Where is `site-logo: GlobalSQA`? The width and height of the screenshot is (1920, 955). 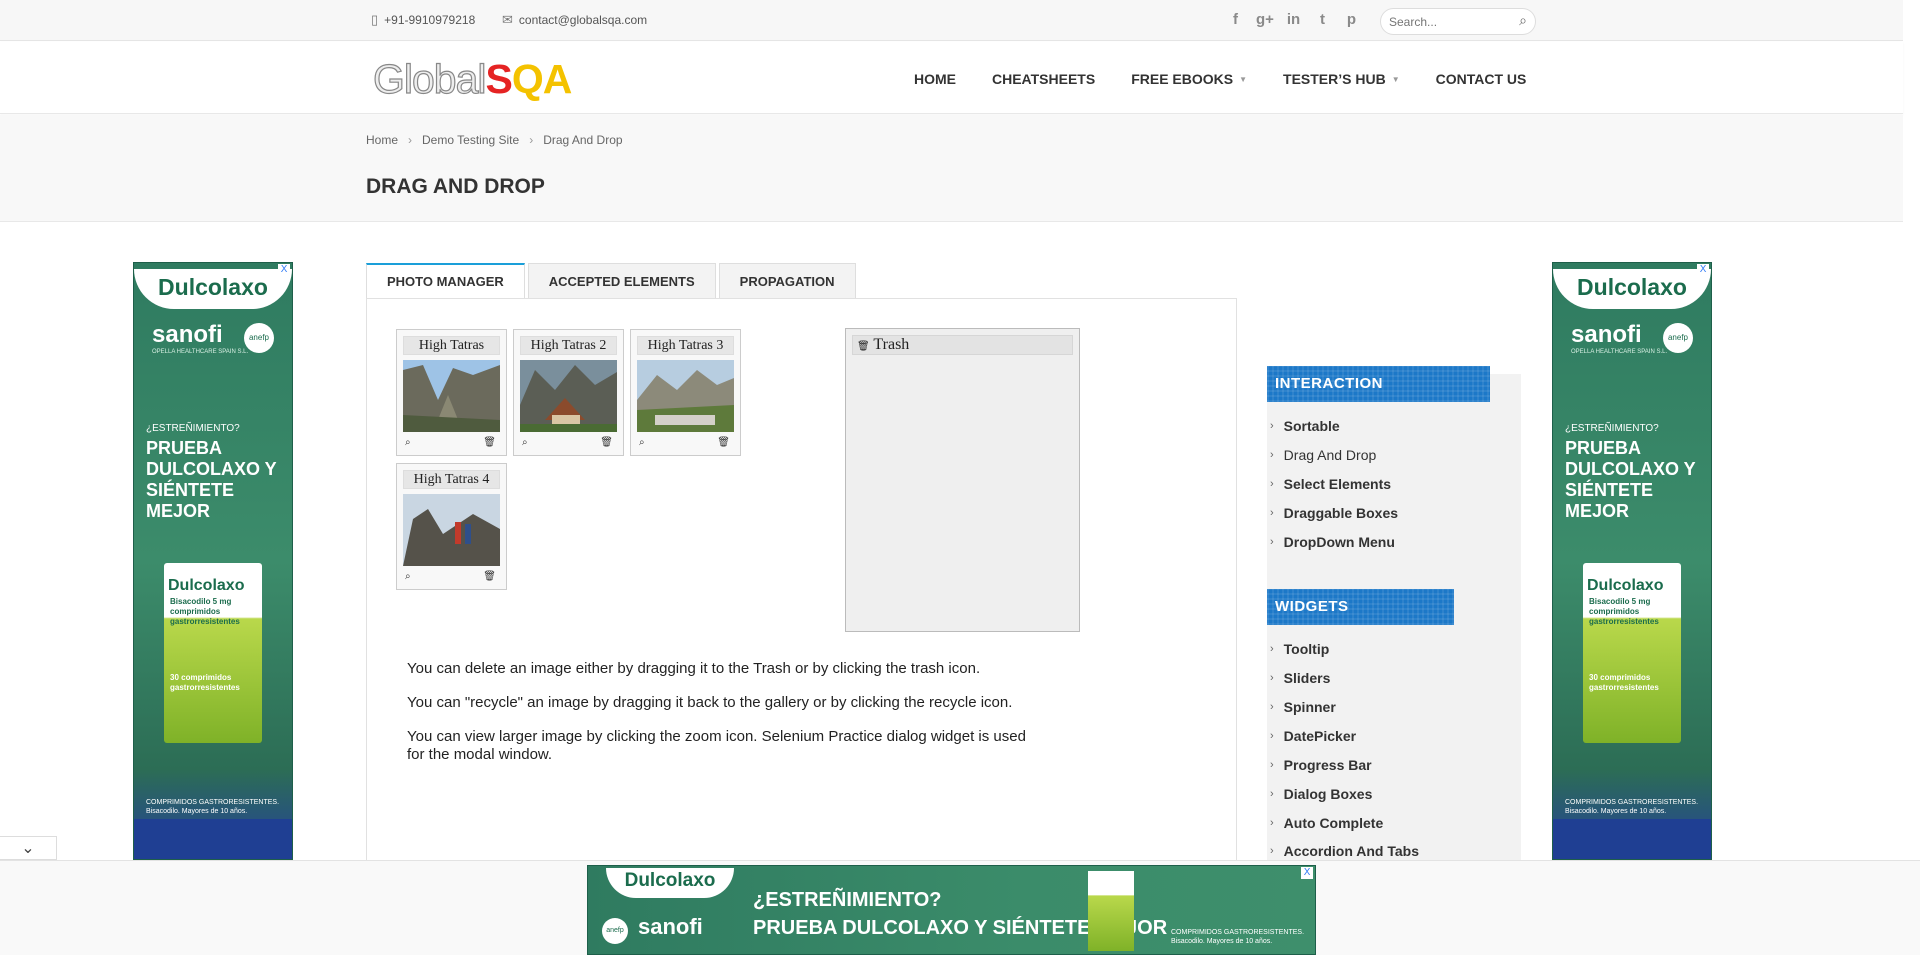
site-logo: GlobalSQA is located at coordinates (472, 79).